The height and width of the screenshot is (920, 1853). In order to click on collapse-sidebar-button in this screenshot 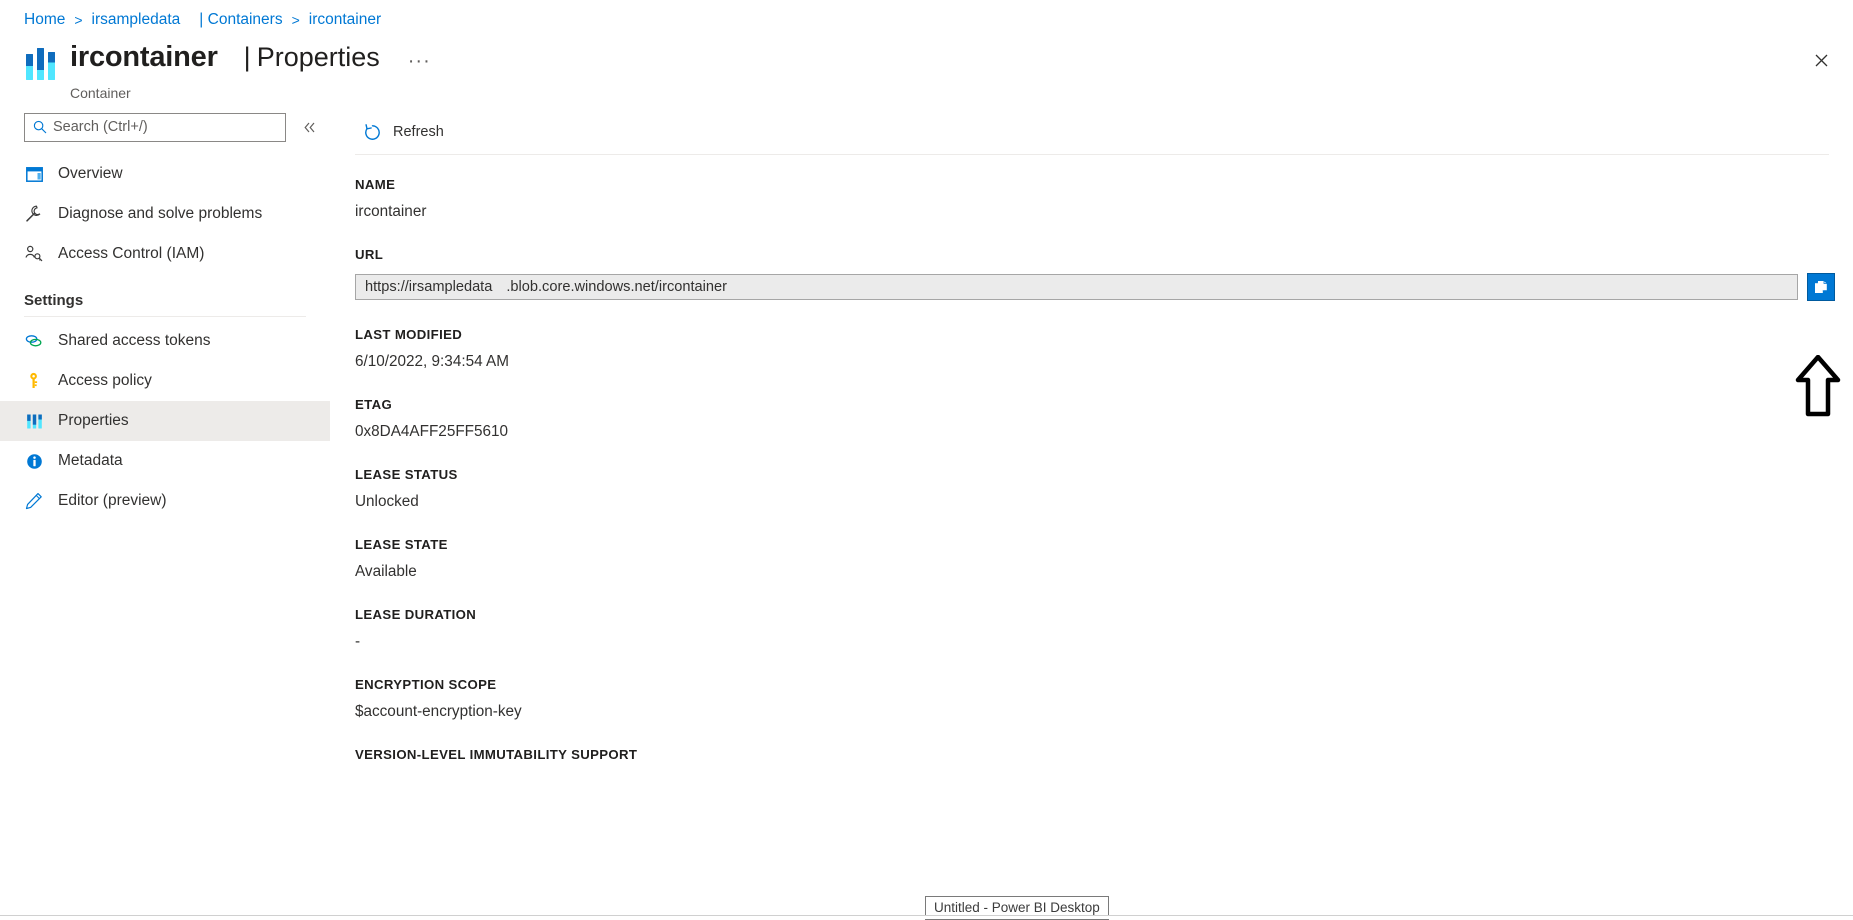, I will do `click(309, 127)`.